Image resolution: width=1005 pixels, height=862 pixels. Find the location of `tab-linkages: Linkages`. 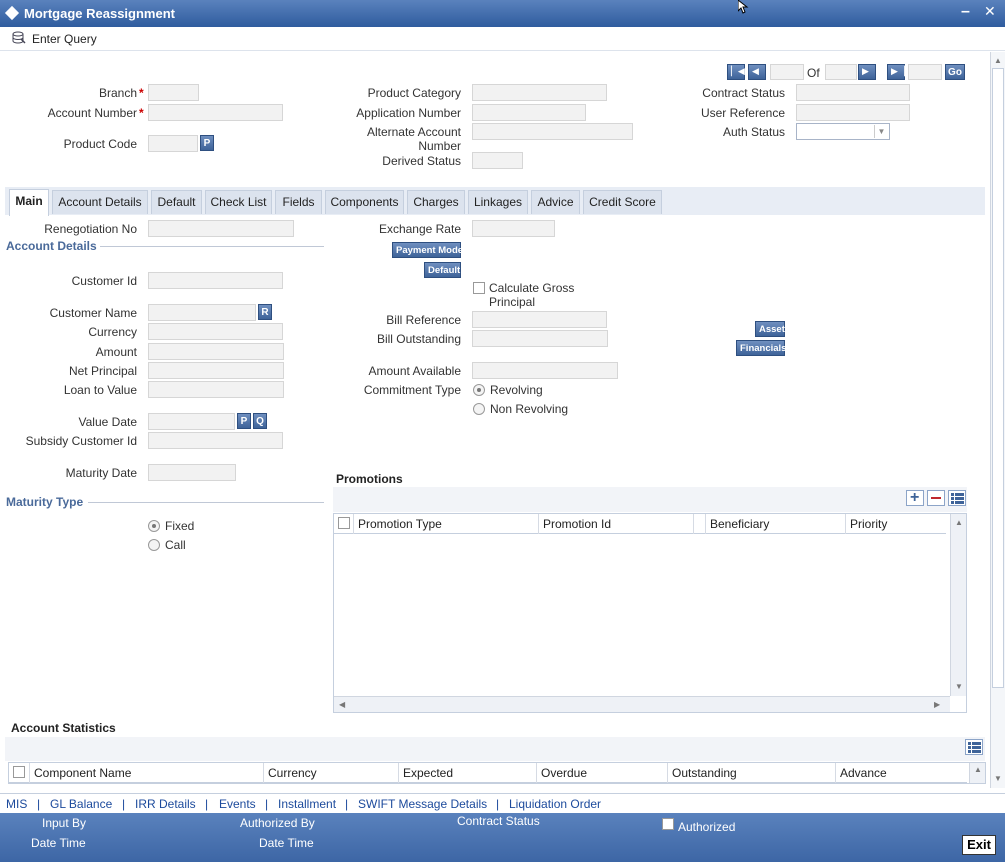

tab-linkages: Linkages is located at coordinates (498, 202).